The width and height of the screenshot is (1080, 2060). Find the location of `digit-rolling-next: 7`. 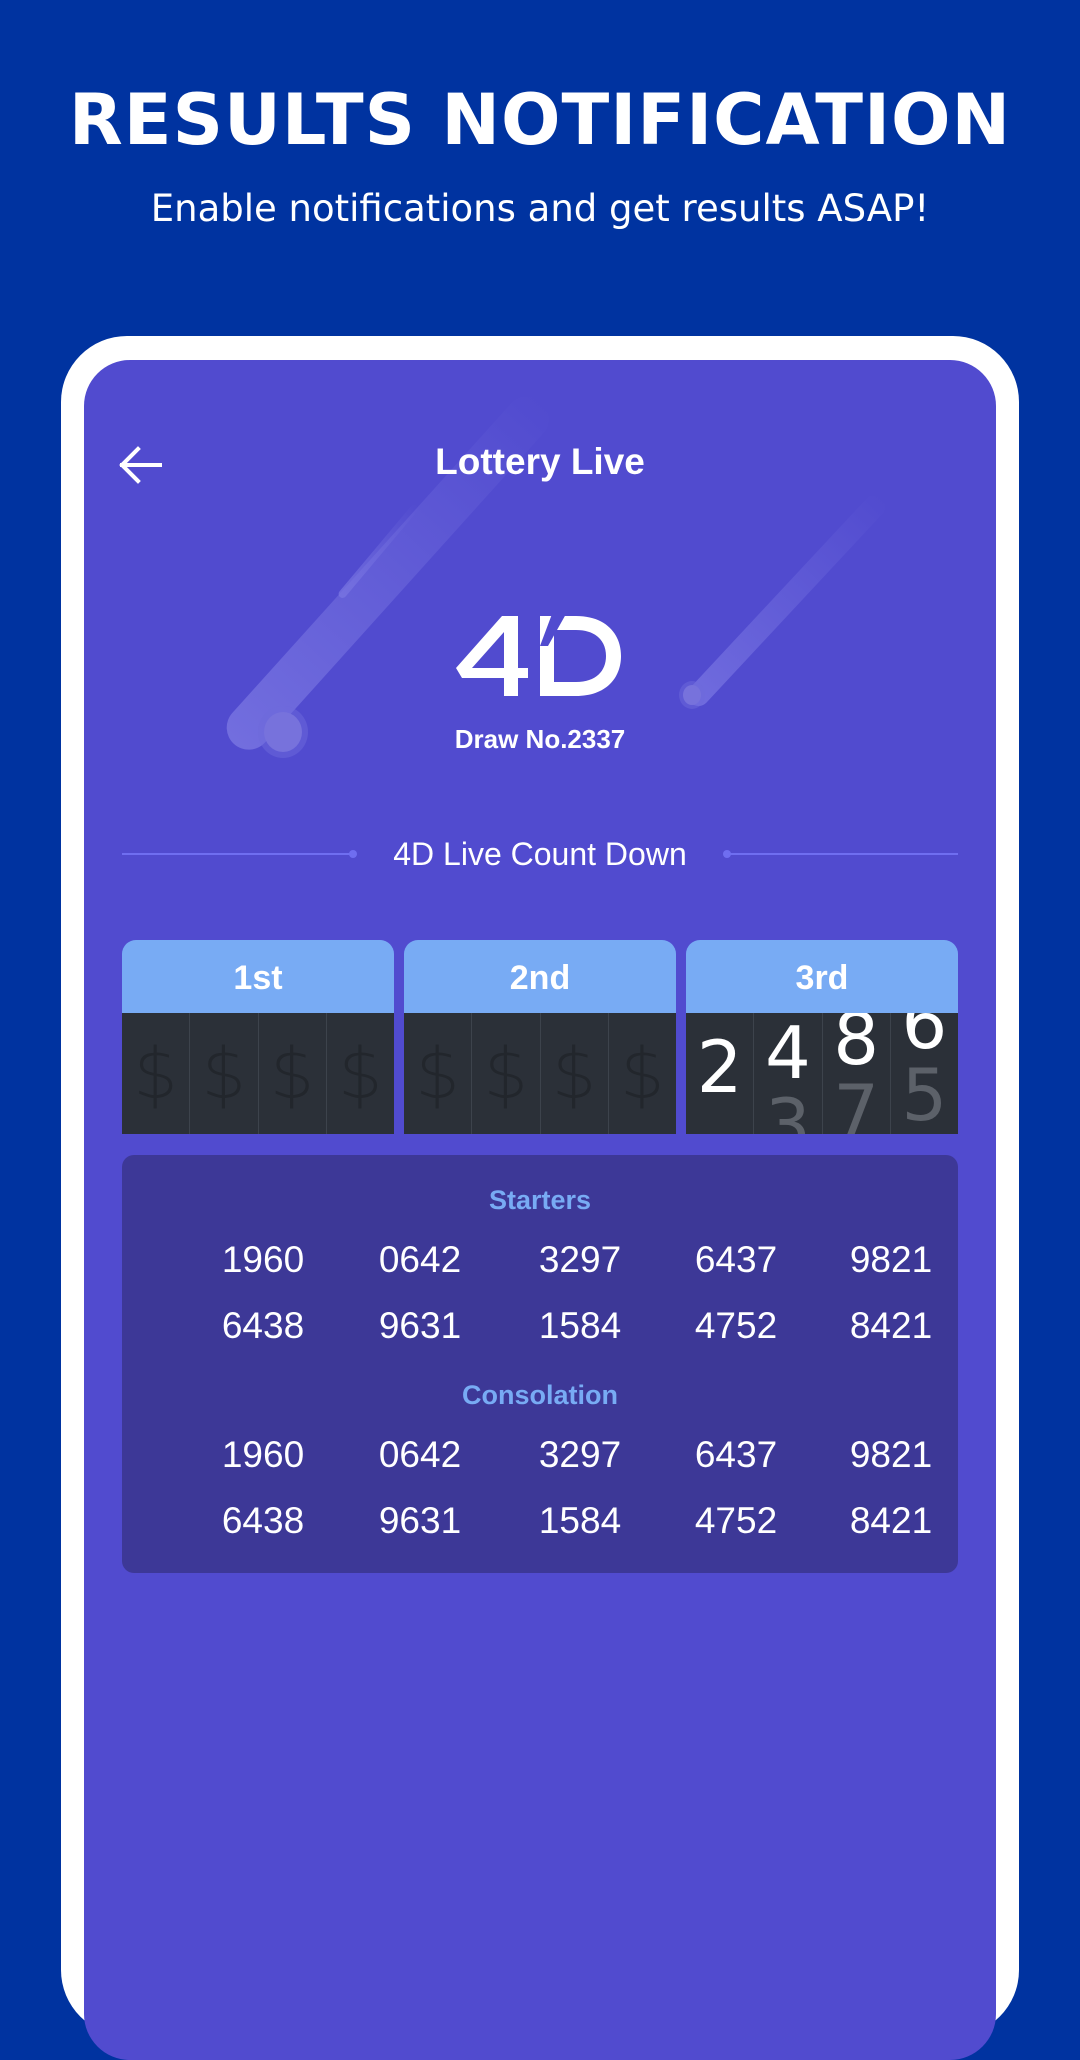

digit-rolling-next: 7 is located at coordinates (856, 1101).